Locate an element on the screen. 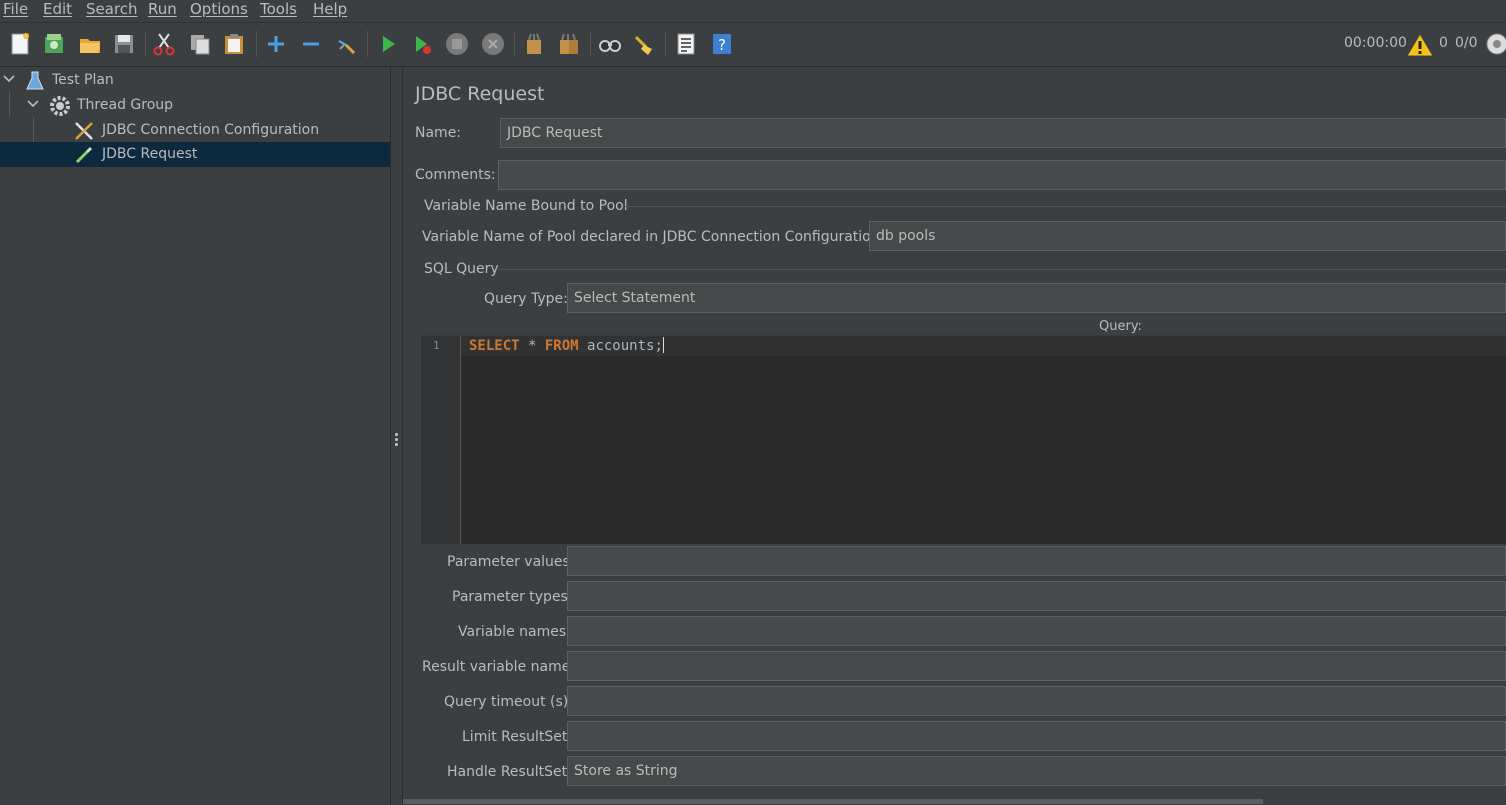 Image resolution: width=1506 pixels, height=805 pixels. stop-icon is located at coordinates (457, 44).